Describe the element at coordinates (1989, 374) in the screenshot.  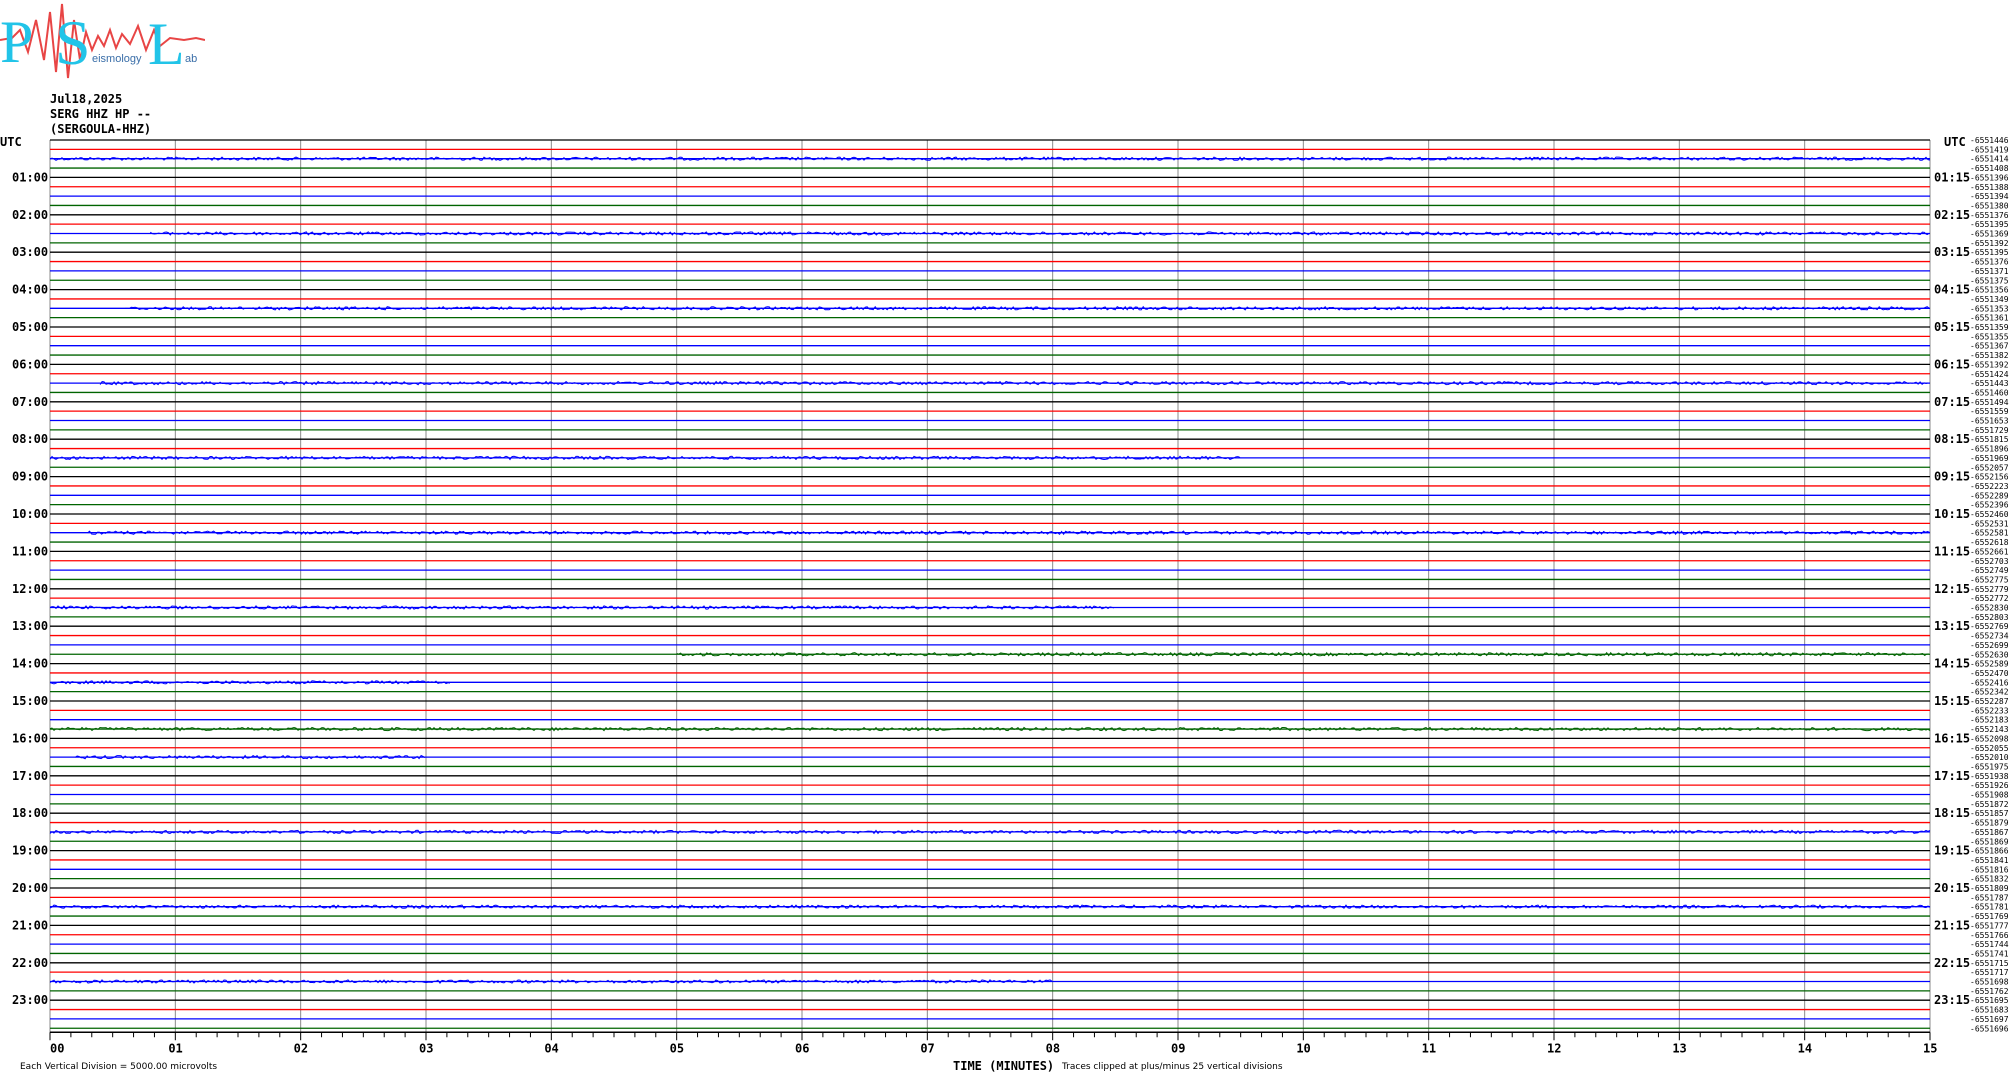
I see `right-value-label: -6551424` at that location.